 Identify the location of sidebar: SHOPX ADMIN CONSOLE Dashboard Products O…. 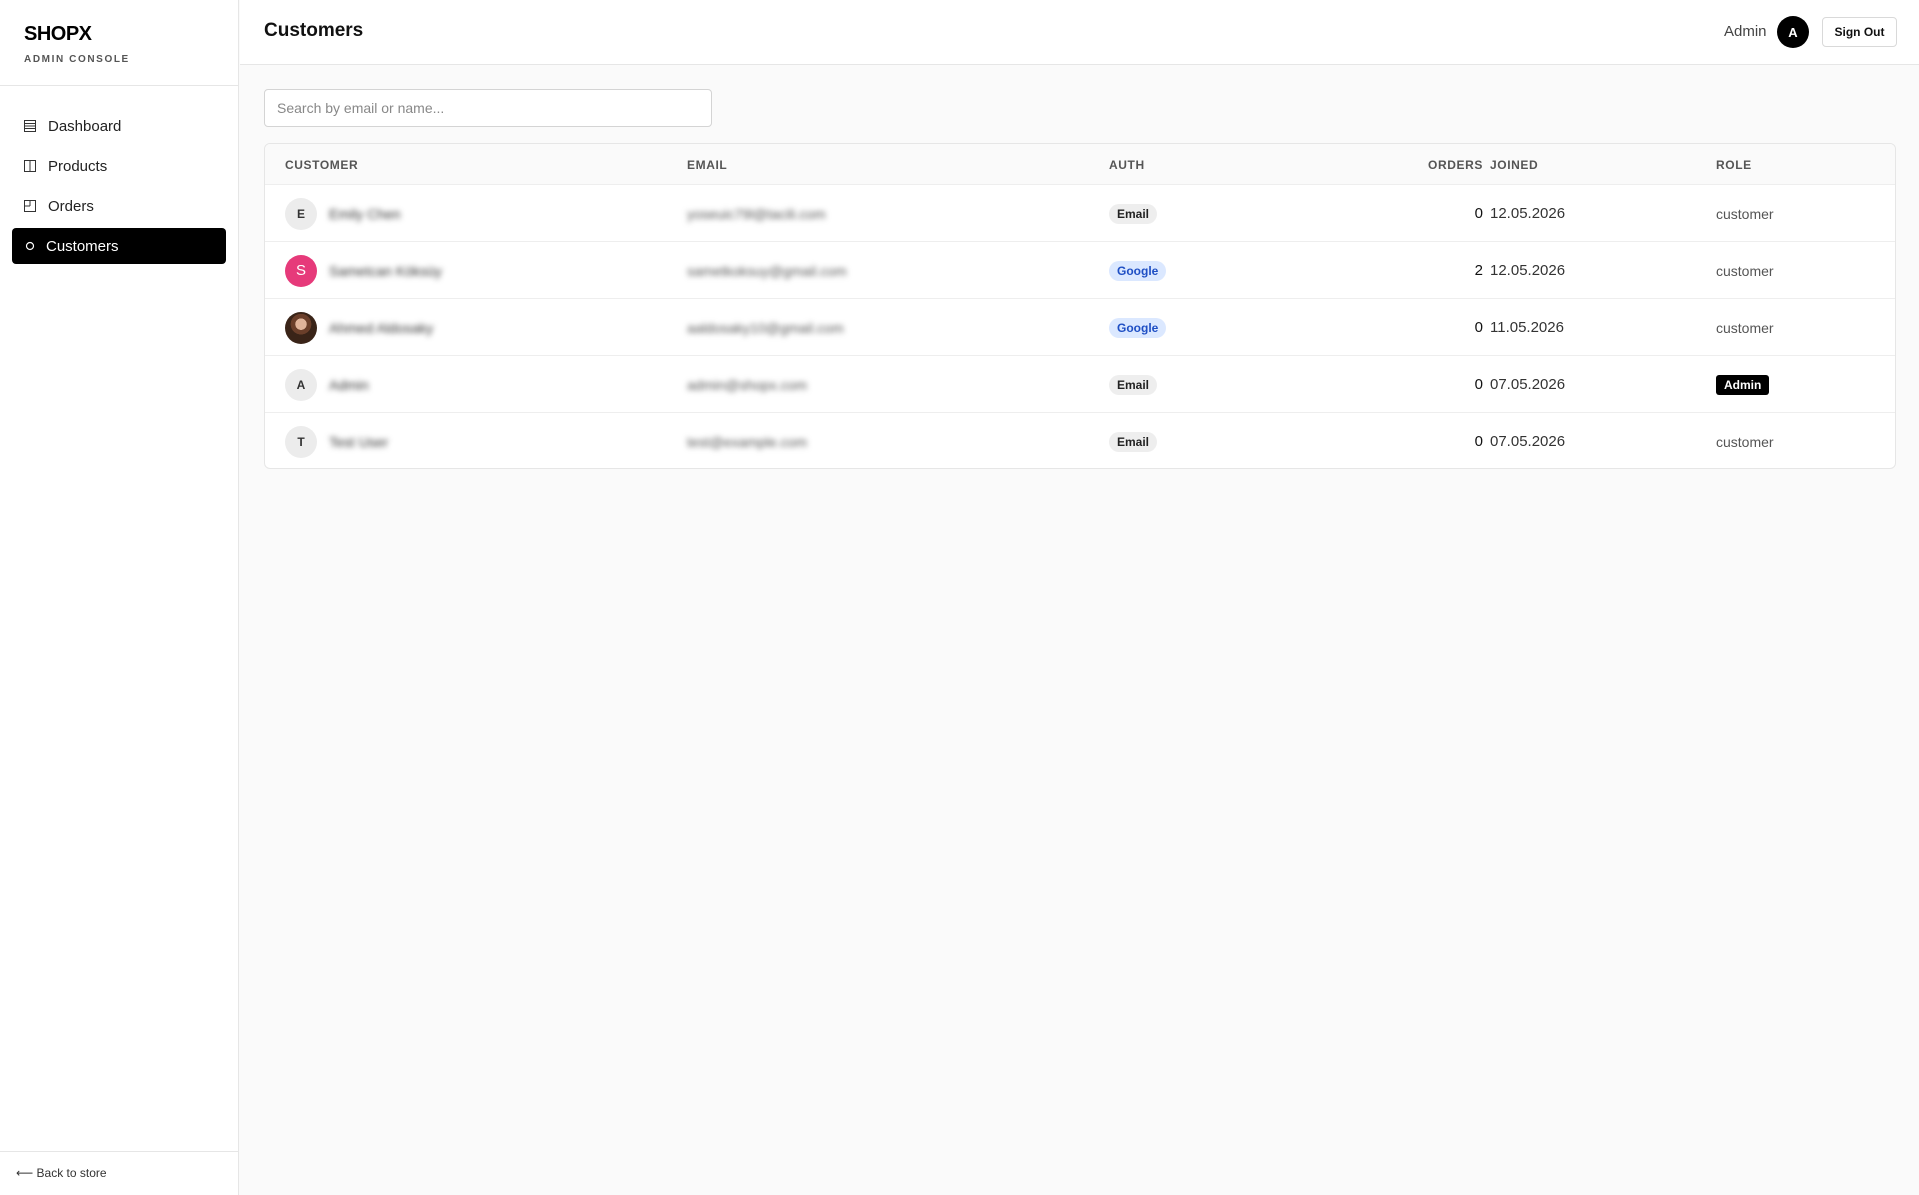
(119, 597).